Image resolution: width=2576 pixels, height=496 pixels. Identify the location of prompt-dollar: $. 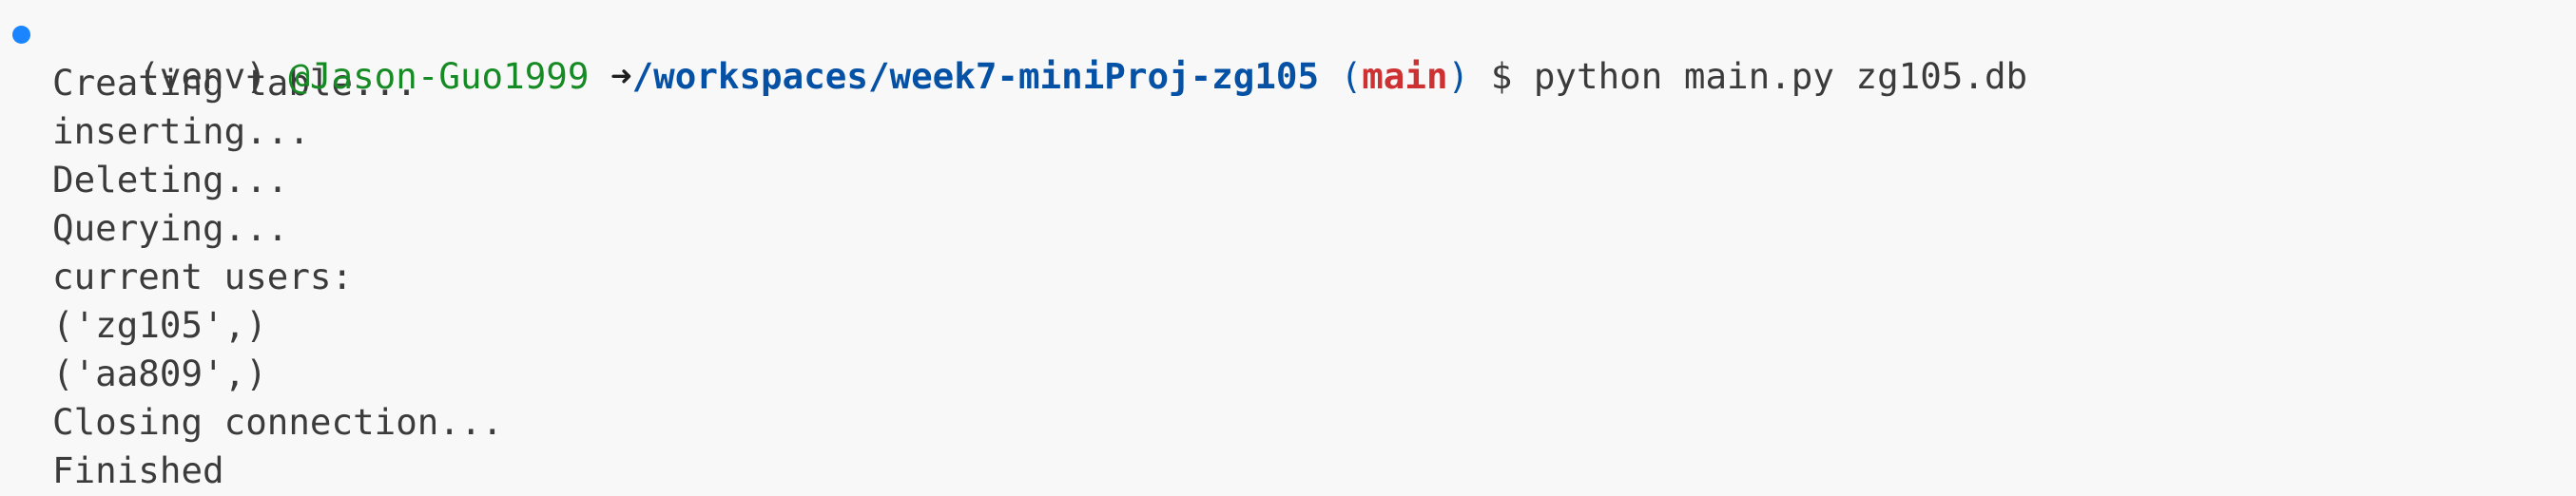
(1501, 76).